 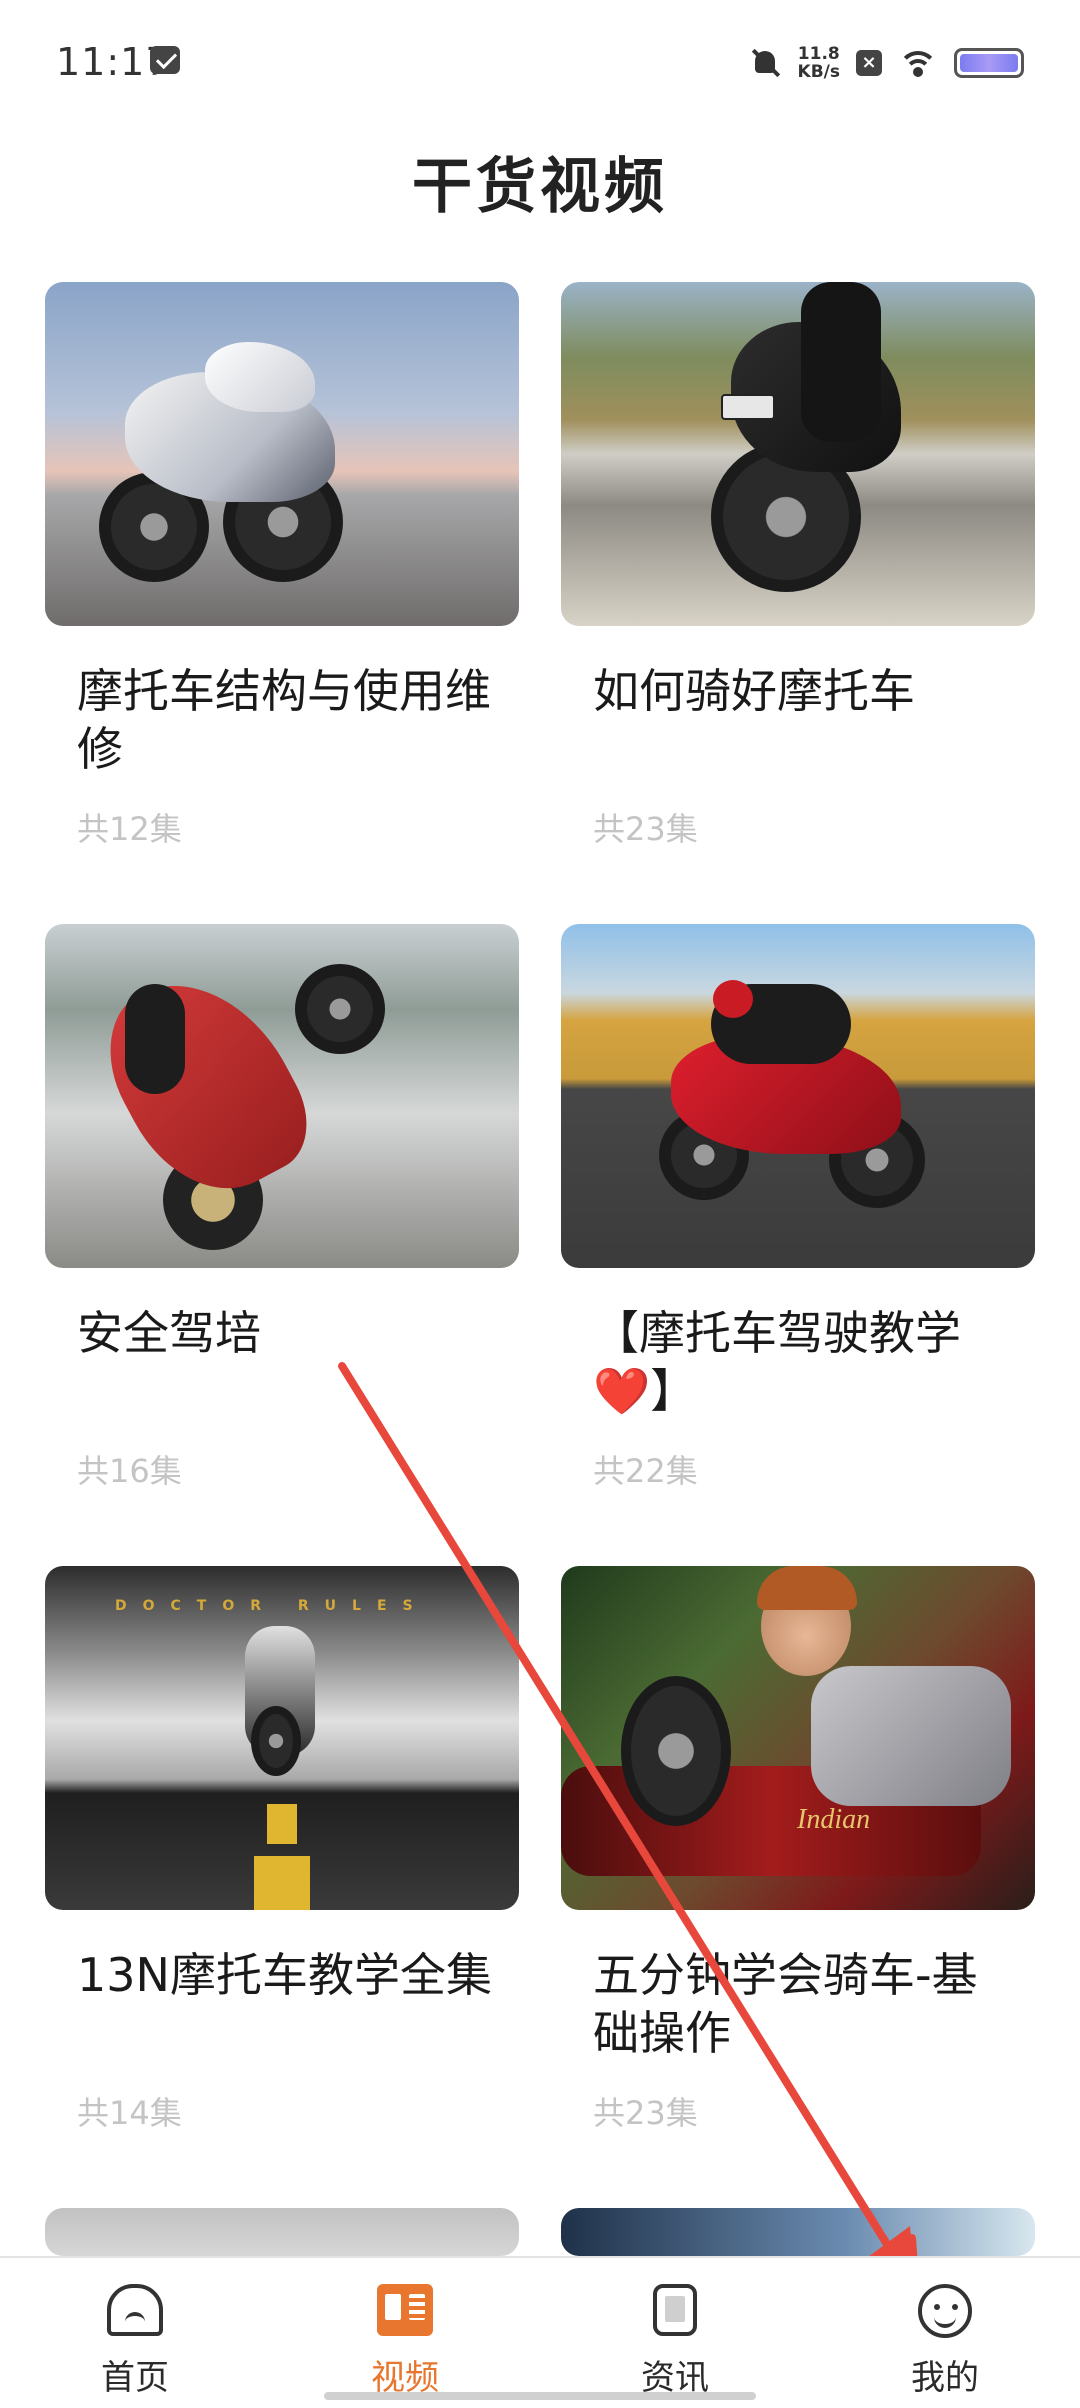 I want to click on video-title: 13N摩托车教学全集, so click(x=284, y=1975).